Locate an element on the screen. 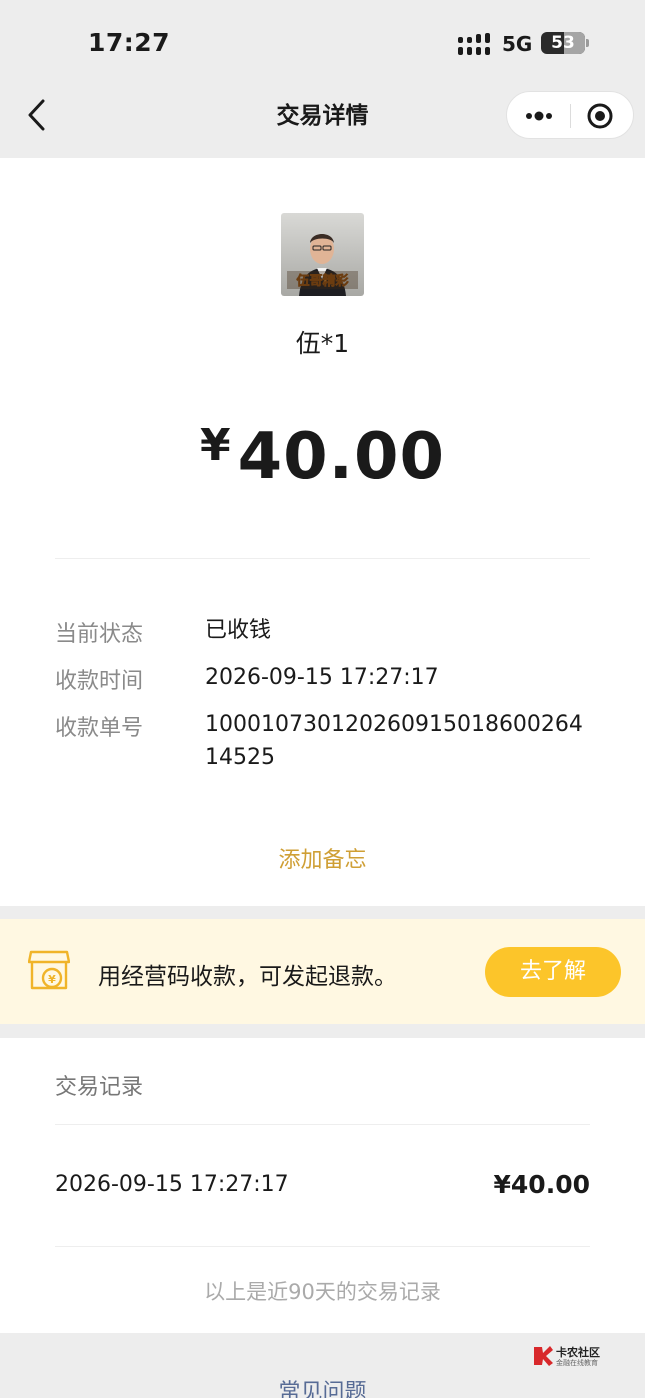 The width and height of the screenshot is (645, 1398). record-date: 2026-09-15 17:27:17 is located at coordinates (172, 1184).